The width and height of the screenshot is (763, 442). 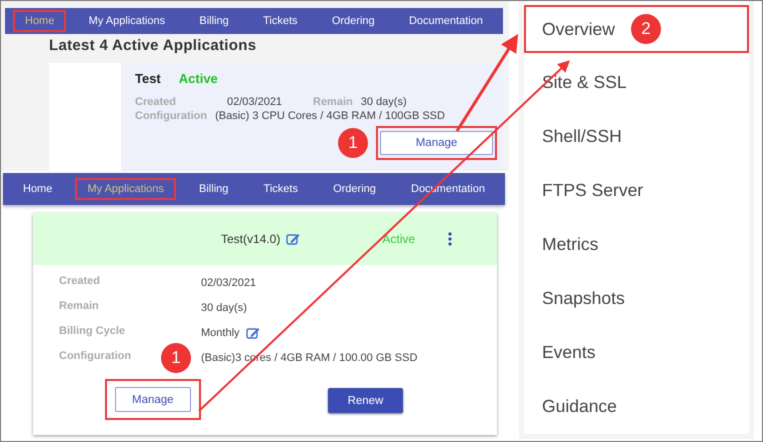 I want to click on menu-label: FTPS Server, so click(x=593, y=190).